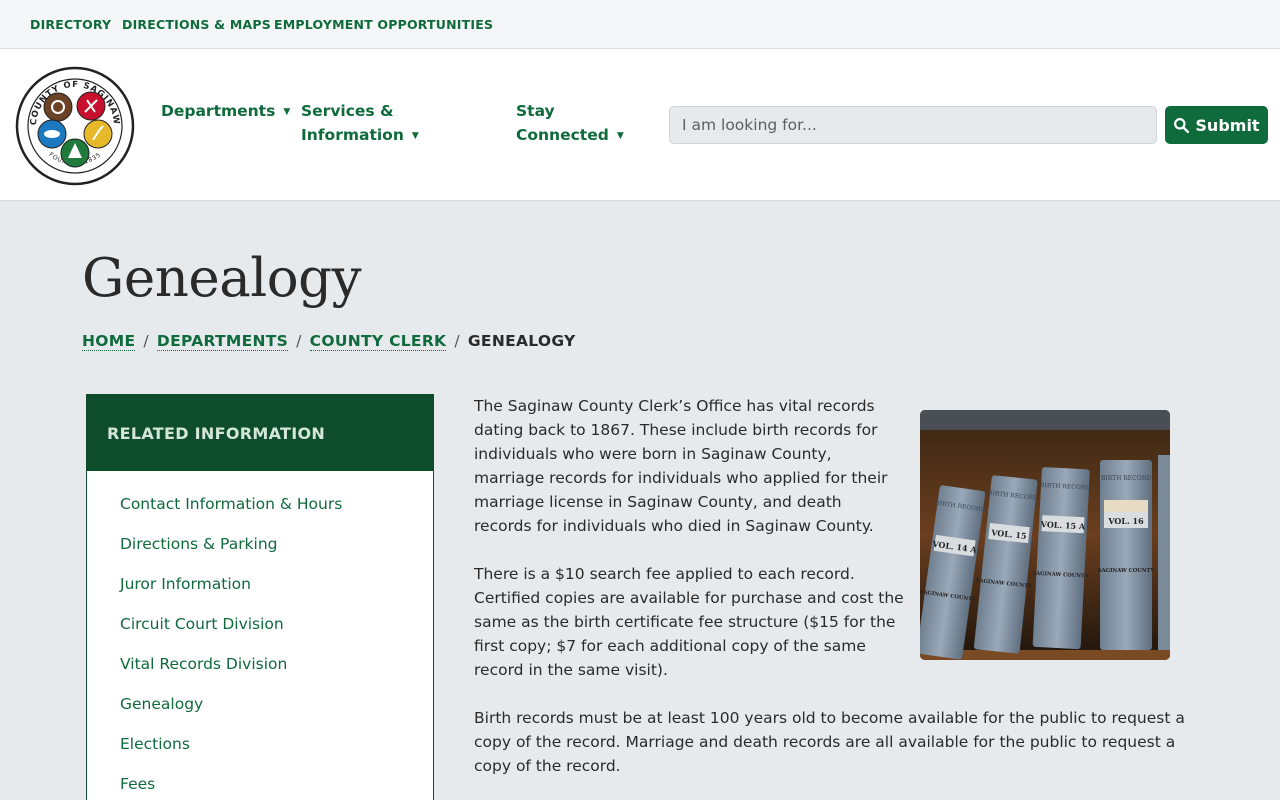  Describe the element at coordinates (276, 555) in the screenshot. I see `sidebar-item-directions-parking: Directions & Parking` at that location.